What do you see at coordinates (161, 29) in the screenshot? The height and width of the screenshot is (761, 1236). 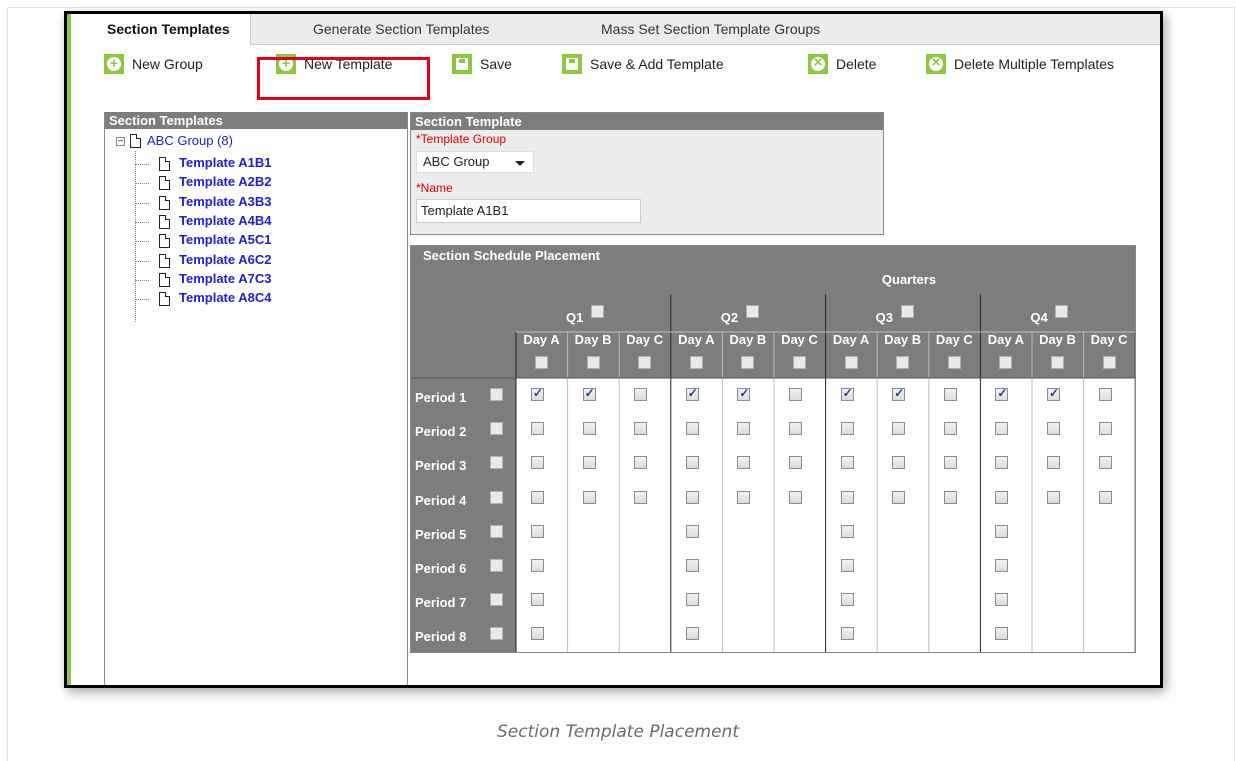 I see `tab-section-templates: Section Templates` at bounding box center [161, 29].